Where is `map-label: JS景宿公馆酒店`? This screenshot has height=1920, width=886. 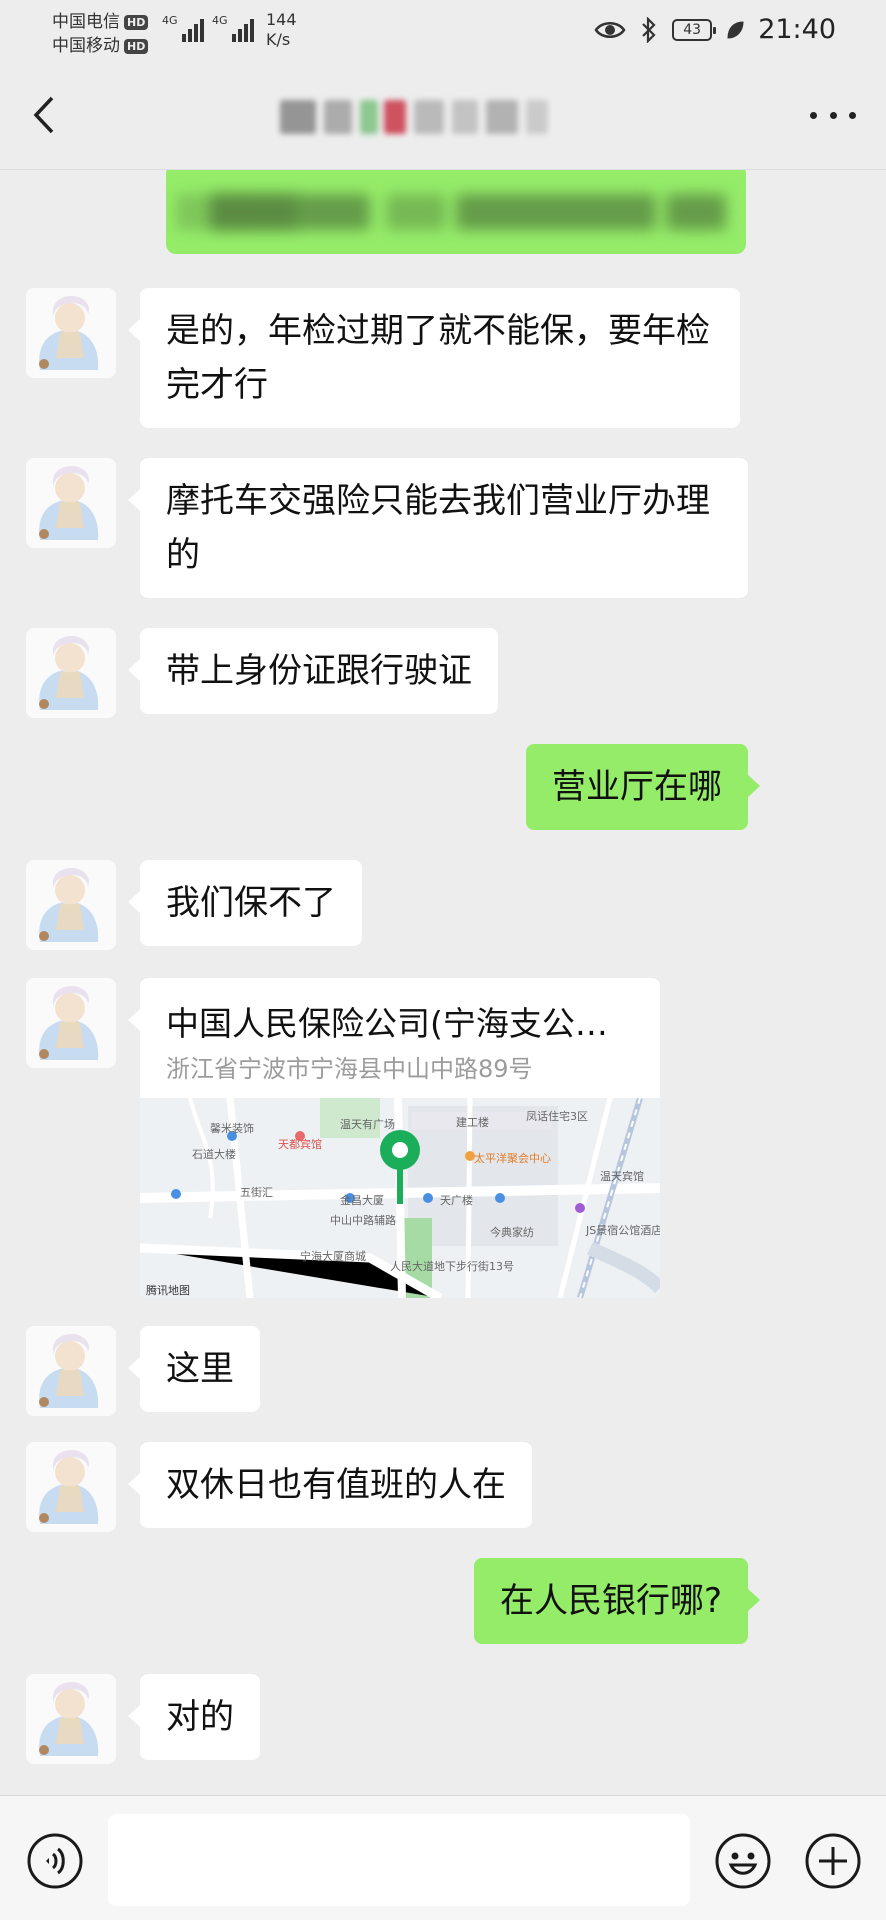
map-label: JS景宿公馆酒店 is located at coordinates (623, 1230).